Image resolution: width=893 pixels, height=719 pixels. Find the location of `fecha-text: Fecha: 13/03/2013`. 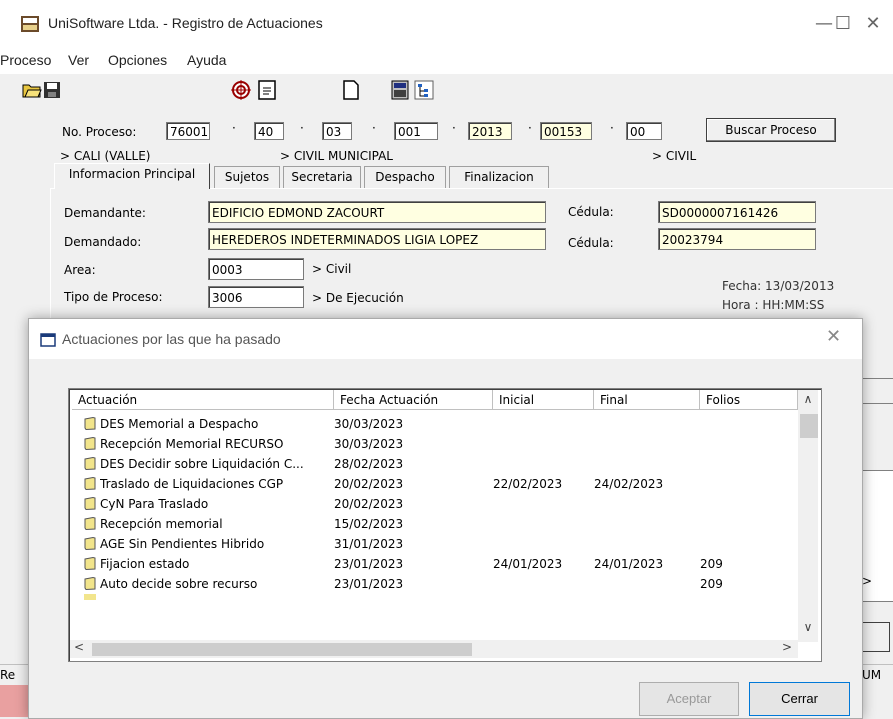

fecha-text: Fecha: 13/03/2013 is located at coordinates (778, 286).